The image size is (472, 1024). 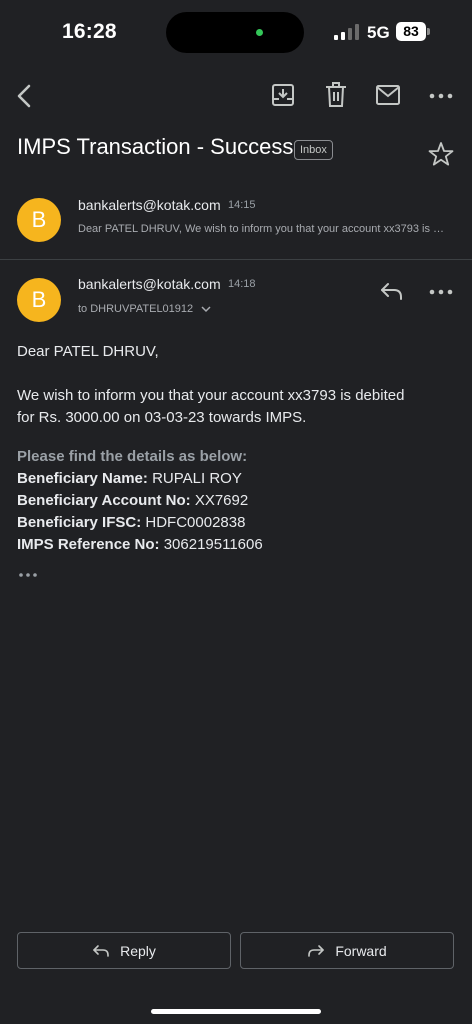 What do you see at coordinates (236, 259) in the screenshot?
I see `divider` at bounding box center [236, 259].